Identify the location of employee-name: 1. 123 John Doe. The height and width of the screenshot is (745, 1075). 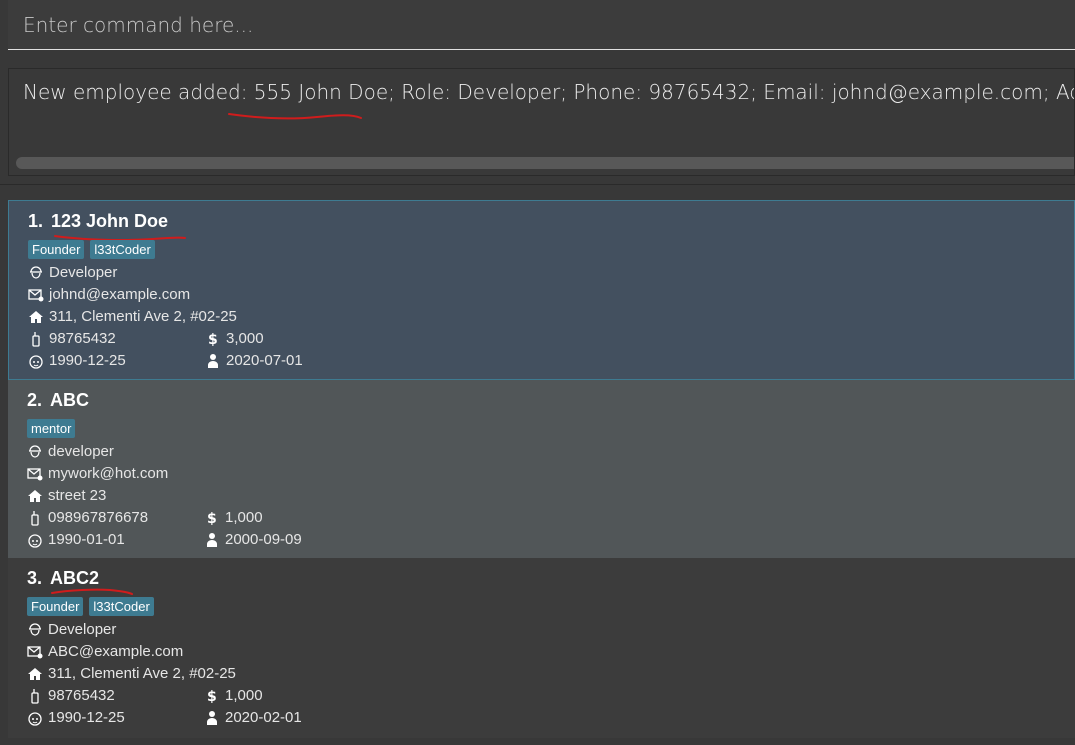
(98, 221).